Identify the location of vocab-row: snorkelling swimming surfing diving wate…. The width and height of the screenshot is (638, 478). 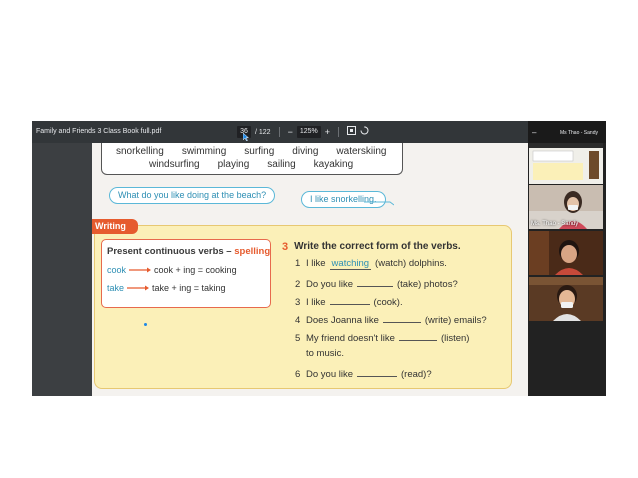
(251, 151).